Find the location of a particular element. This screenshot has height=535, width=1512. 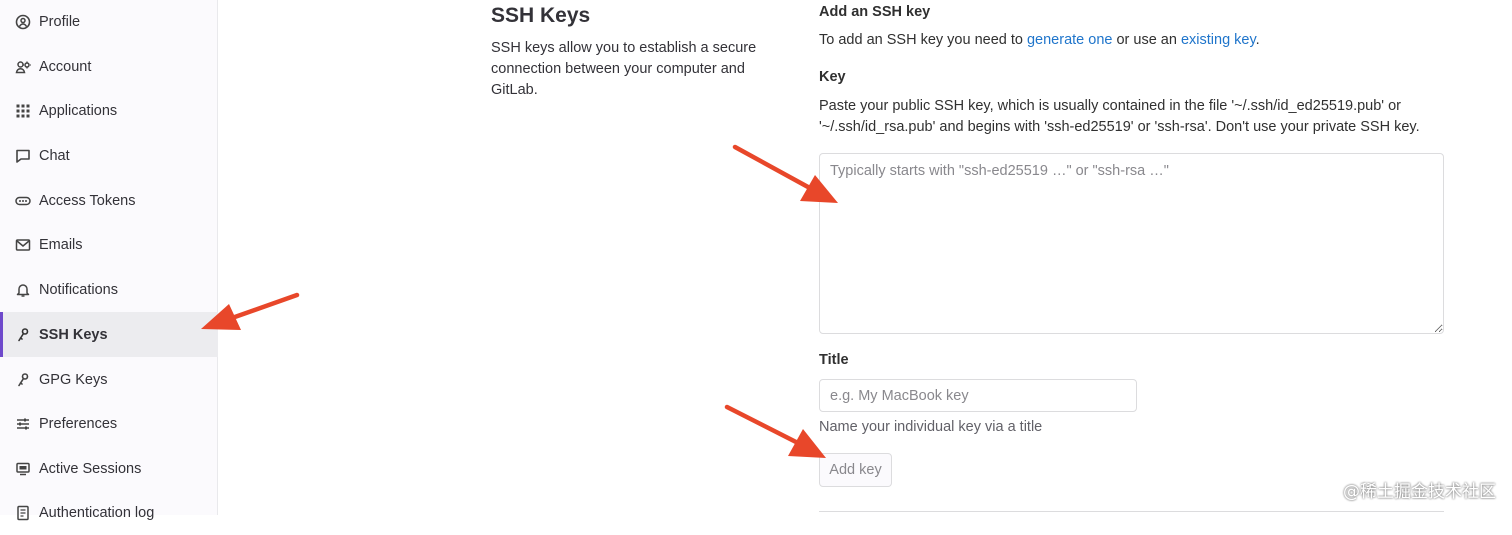

intro-text: . is located at coordinates (1257, 40).